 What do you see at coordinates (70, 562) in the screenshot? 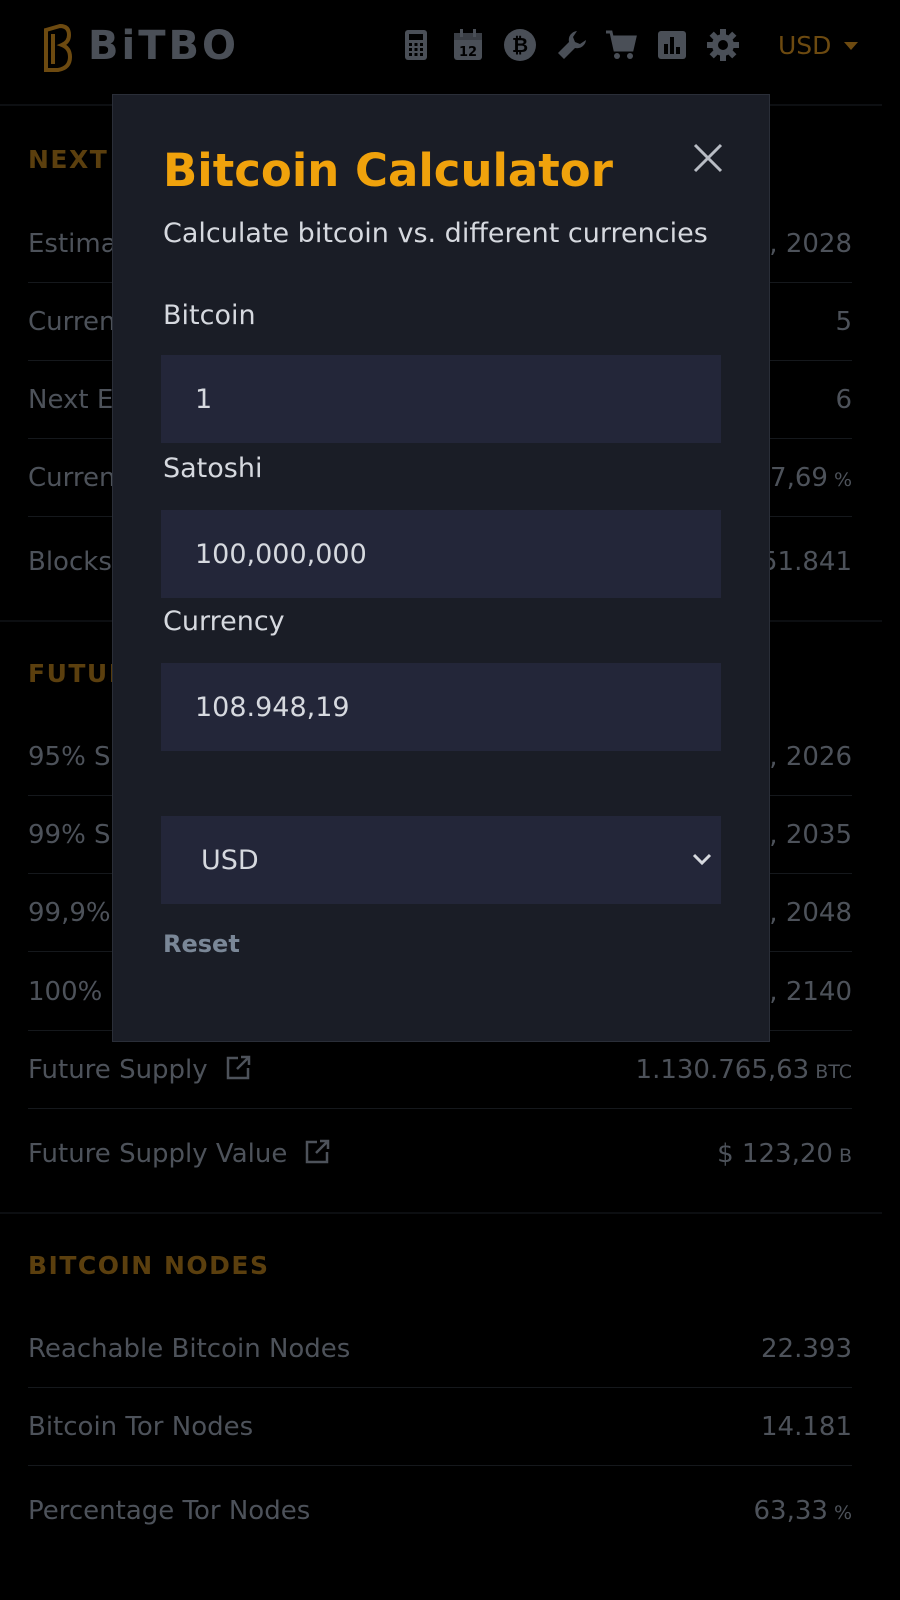
I see `stat-label: Blocks` at bounding box center [70, 562].